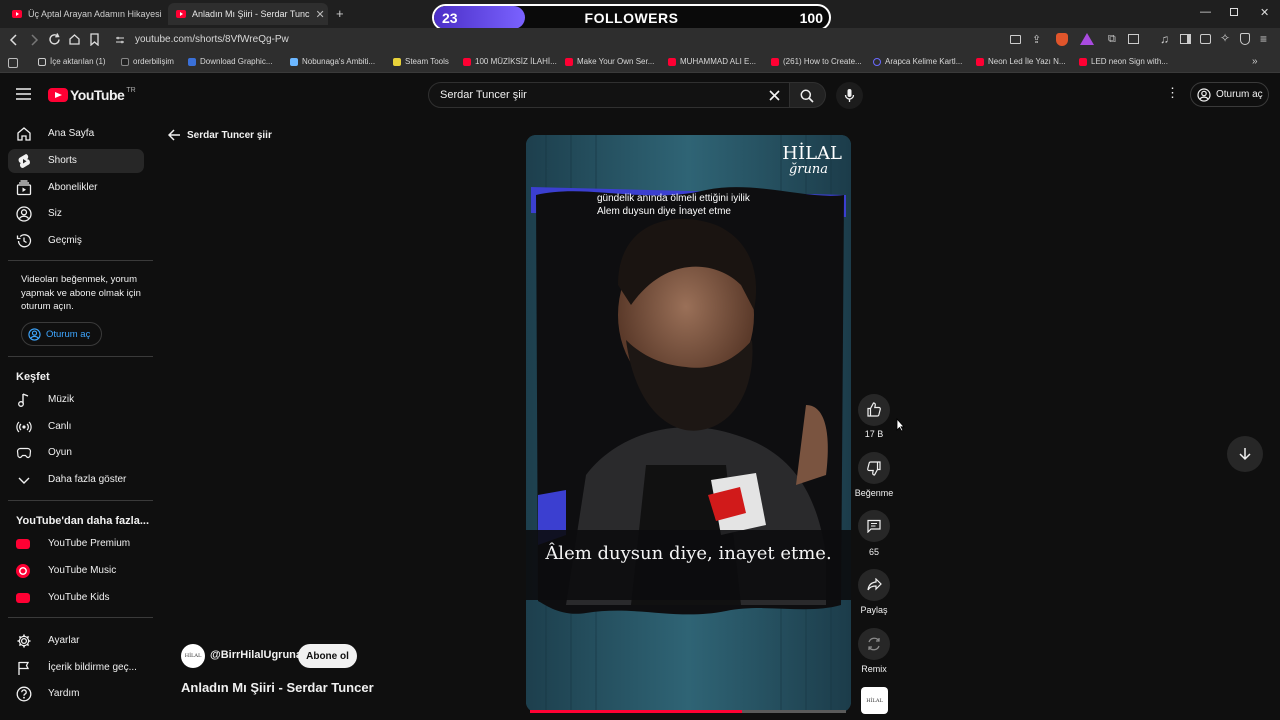 The height and width of the screenshot is (720, 1280). I want to click on browser-tab: Üç Aptal Arayan Adamın Hikayesi - B, so click(83, 14).